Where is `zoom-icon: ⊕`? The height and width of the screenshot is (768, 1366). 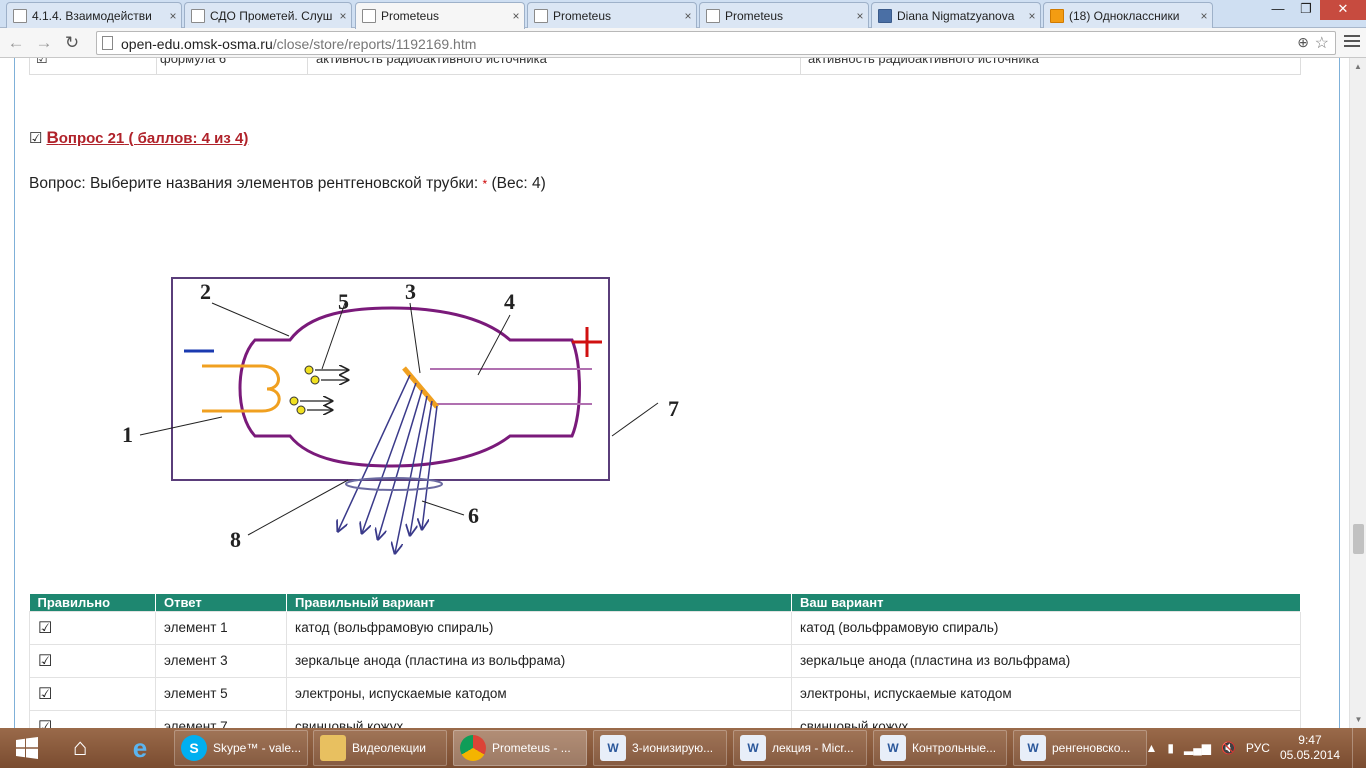
zoom-icon: ⊕ is located at coordinates (1303, 42).